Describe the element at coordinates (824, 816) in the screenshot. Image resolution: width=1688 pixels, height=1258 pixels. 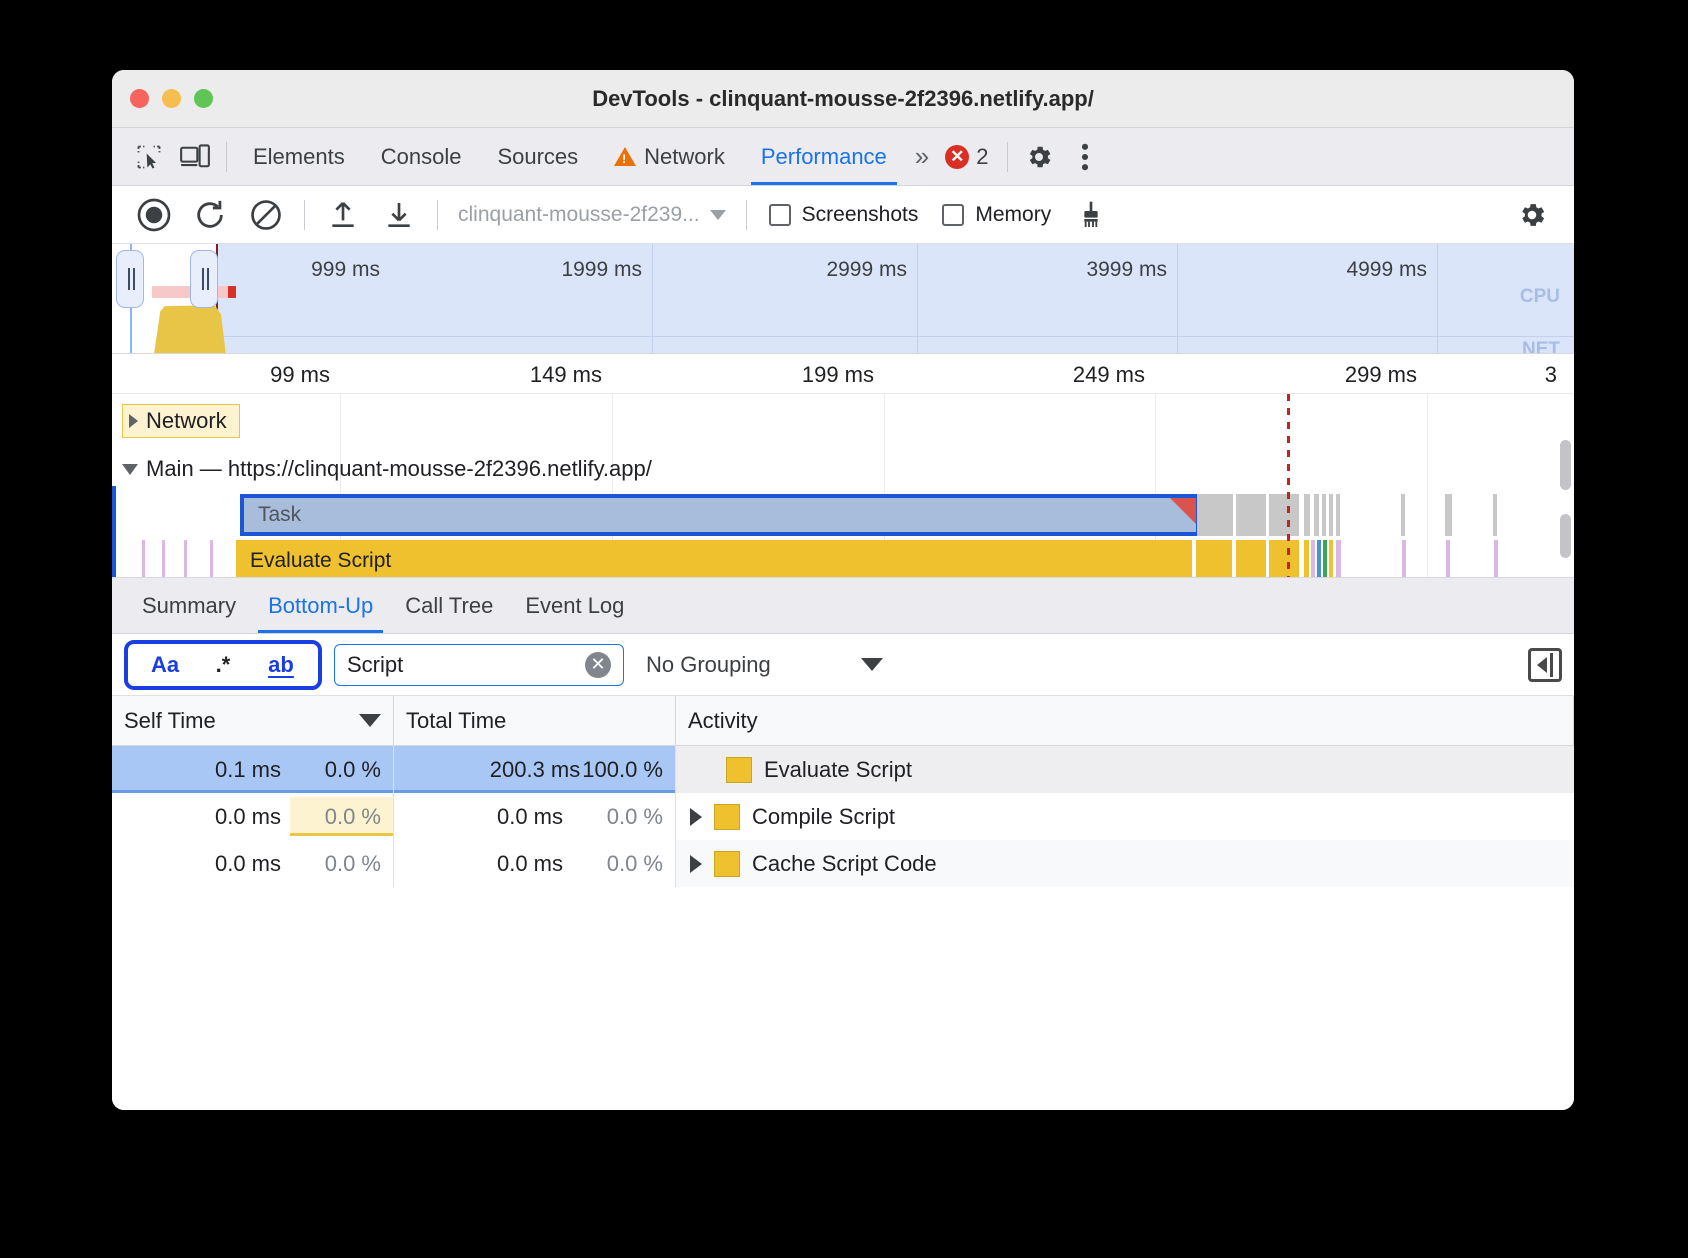
I see `activity-label: Compile Script` at that location.